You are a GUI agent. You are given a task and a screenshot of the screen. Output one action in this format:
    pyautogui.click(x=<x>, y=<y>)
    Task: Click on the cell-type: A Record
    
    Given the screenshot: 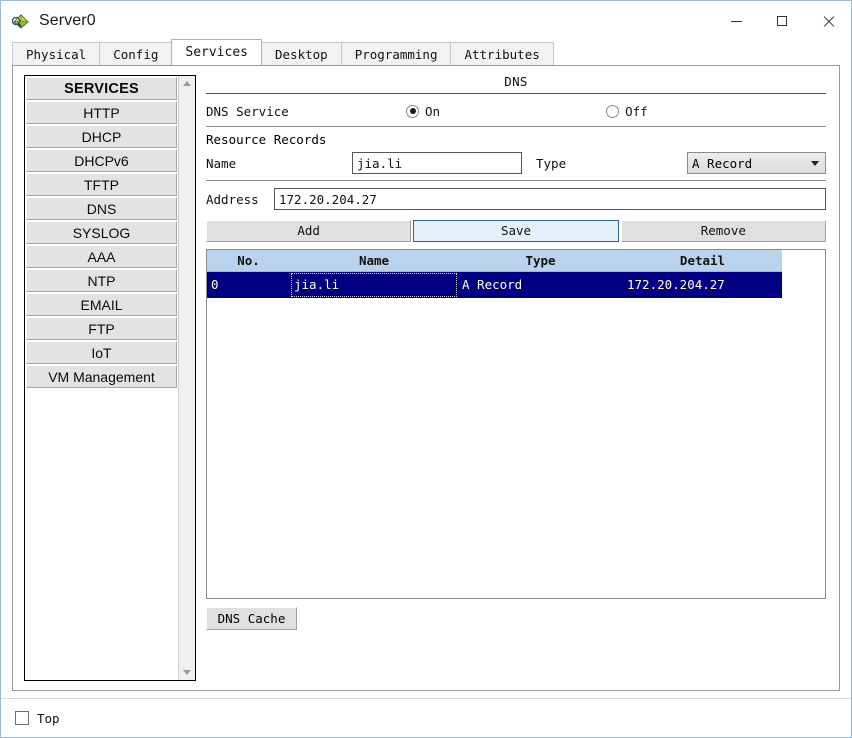 What is the action you would take?
    pyautogui.click(x=492, y=284)
    